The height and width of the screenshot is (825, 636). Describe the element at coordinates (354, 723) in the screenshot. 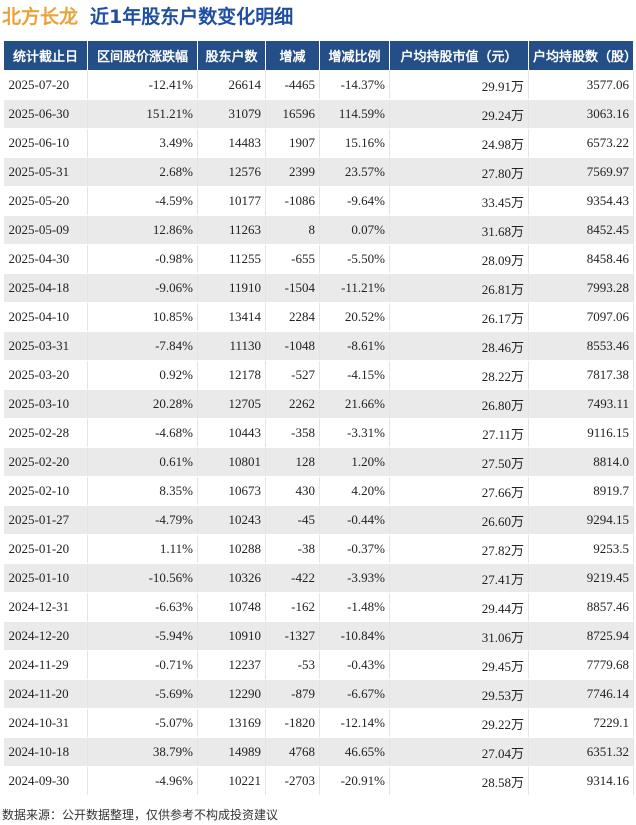

I see `cell-delta-pct: -12.14%` at that location.